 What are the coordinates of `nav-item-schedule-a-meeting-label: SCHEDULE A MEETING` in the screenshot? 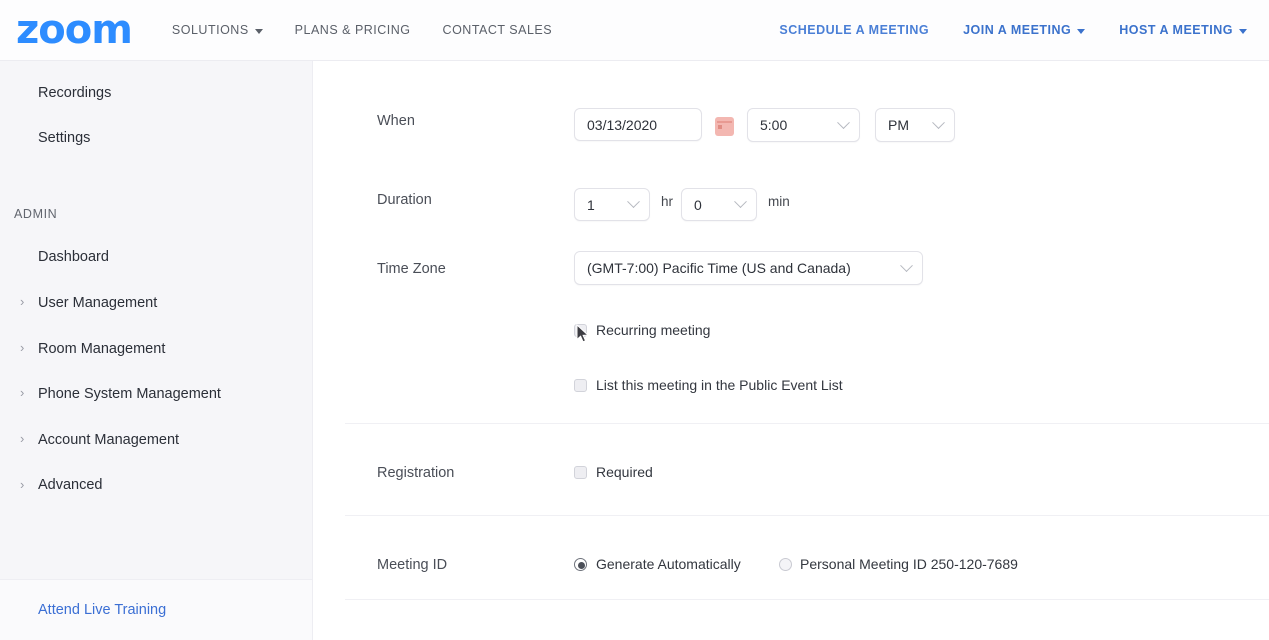 It's located at (854, 30).